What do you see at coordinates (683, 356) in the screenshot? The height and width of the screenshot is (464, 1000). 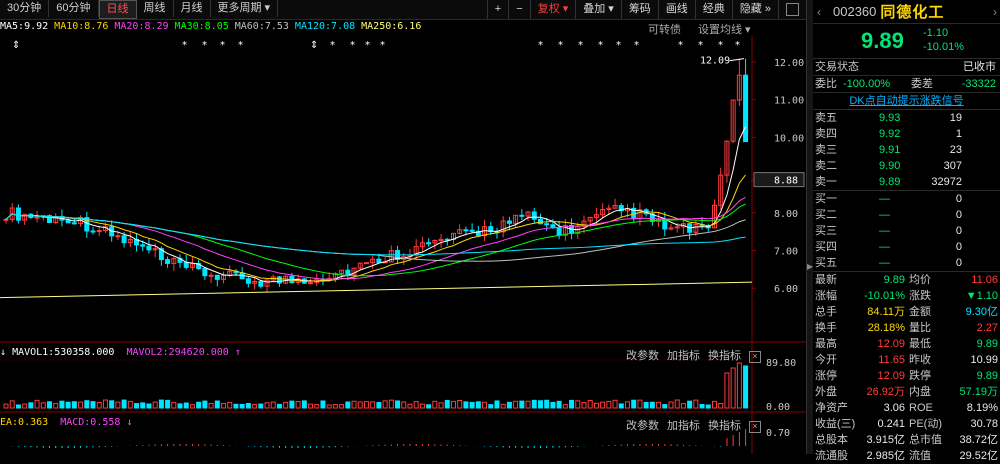 I see `vol-add-indicator: 加指标` at bounding box center [683, 356].